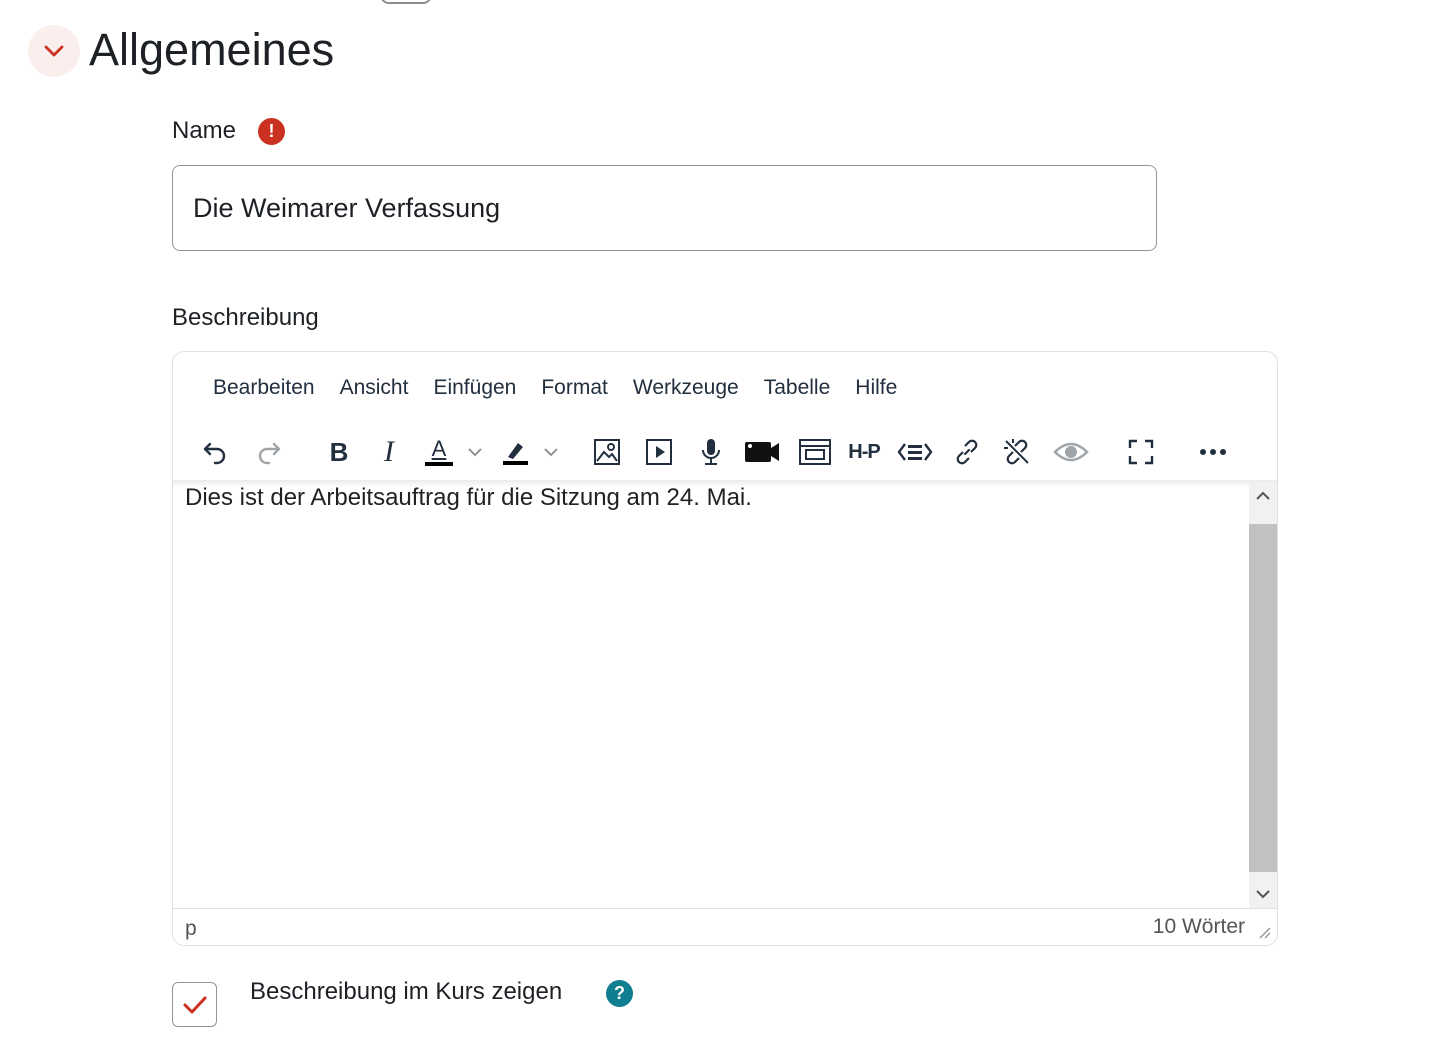  I want to click on menu-insert: Einfügen, so click(474, 388).